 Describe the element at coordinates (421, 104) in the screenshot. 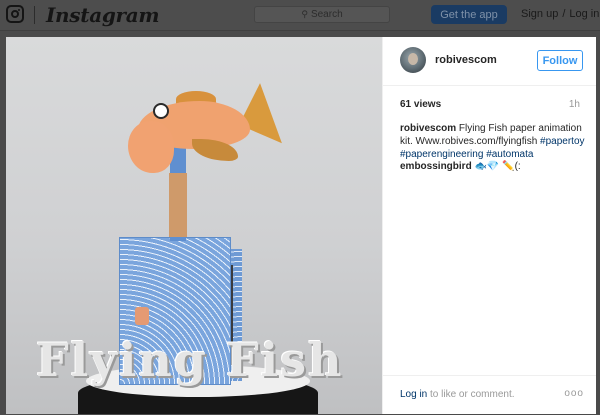

I see `view-count: 61 views` at that location.